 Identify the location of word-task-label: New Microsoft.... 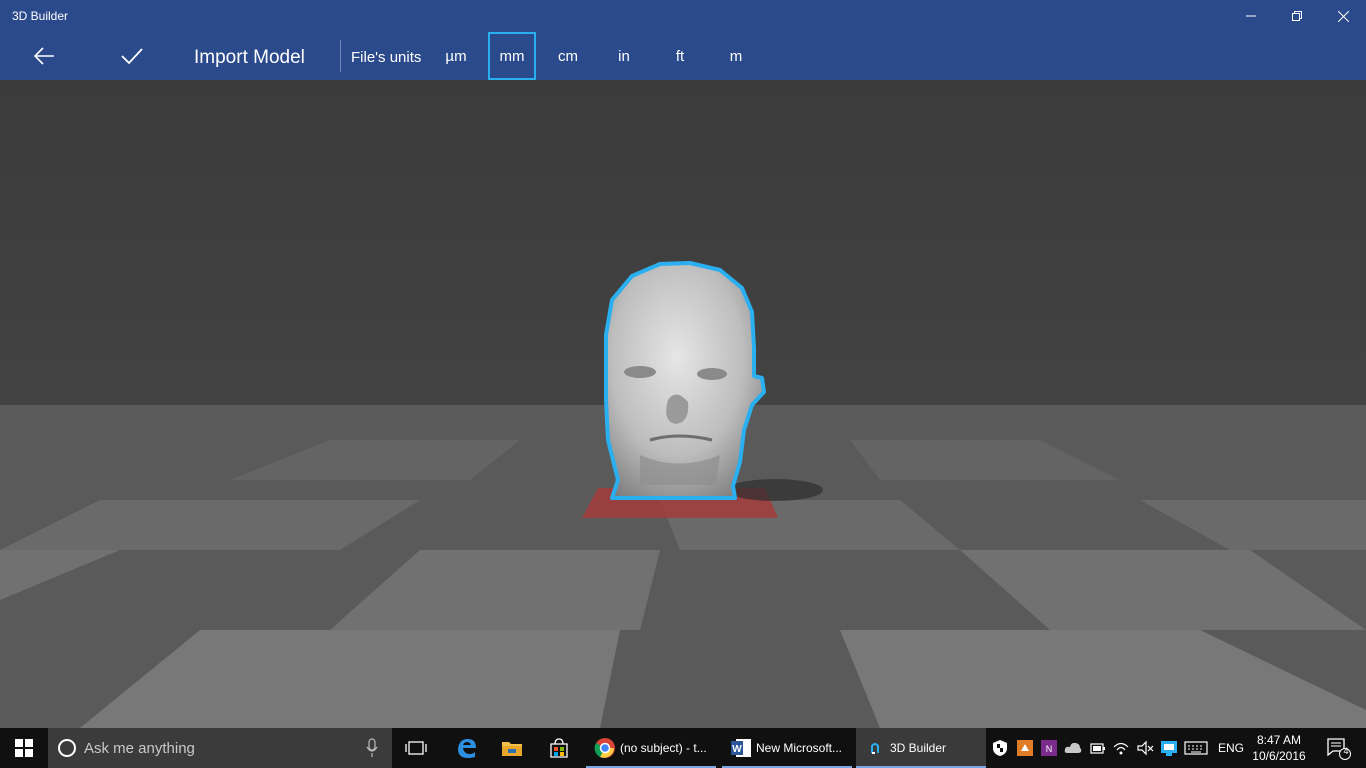
(799, 748).